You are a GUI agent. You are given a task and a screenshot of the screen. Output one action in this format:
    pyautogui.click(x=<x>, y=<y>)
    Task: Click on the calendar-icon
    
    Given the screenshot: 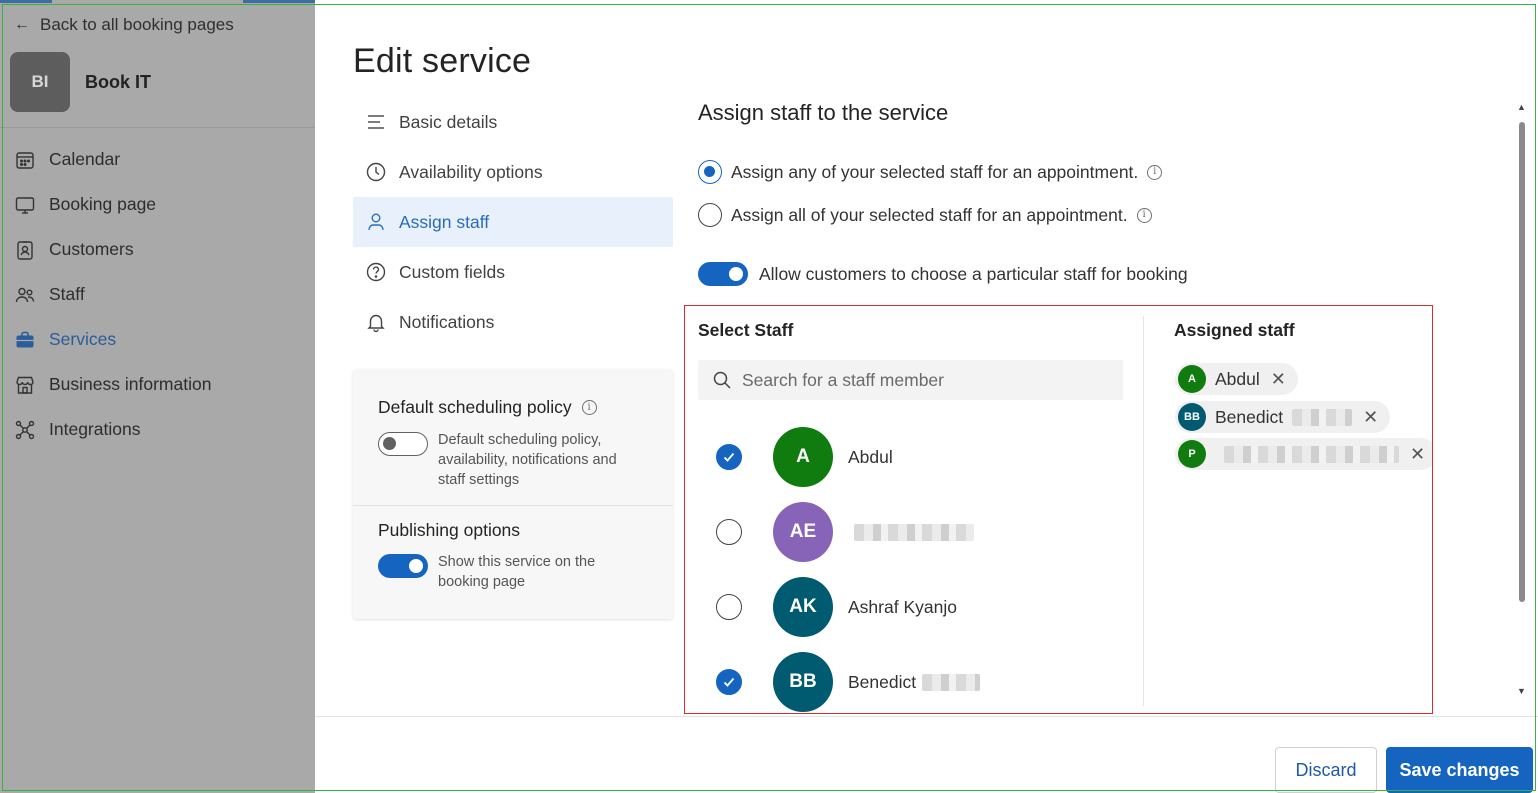 What is the action you would take?
    pyautogui.click(x=25, y=160)
    